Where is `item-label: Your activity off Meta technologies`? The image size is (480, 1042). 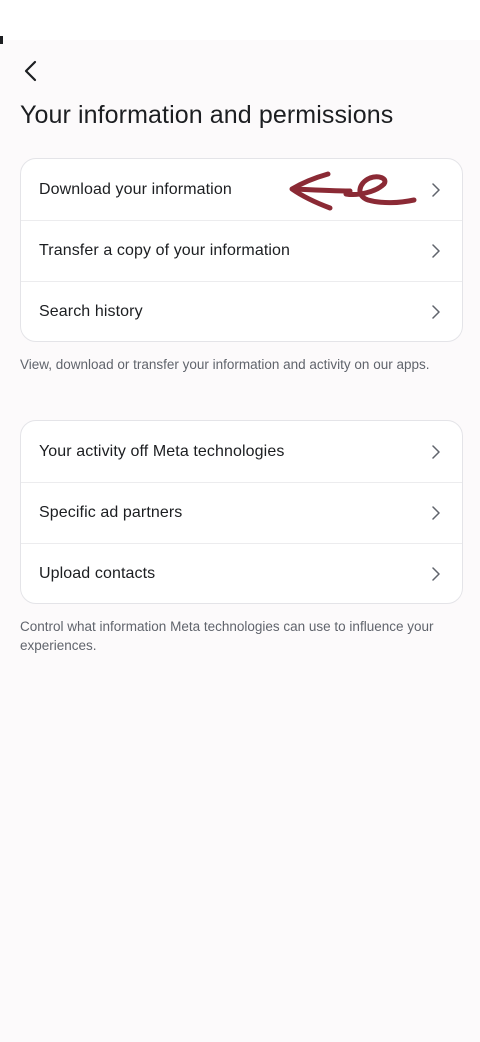 item-label: Your activity off Meta technologies is located at coordinates (162, 451).